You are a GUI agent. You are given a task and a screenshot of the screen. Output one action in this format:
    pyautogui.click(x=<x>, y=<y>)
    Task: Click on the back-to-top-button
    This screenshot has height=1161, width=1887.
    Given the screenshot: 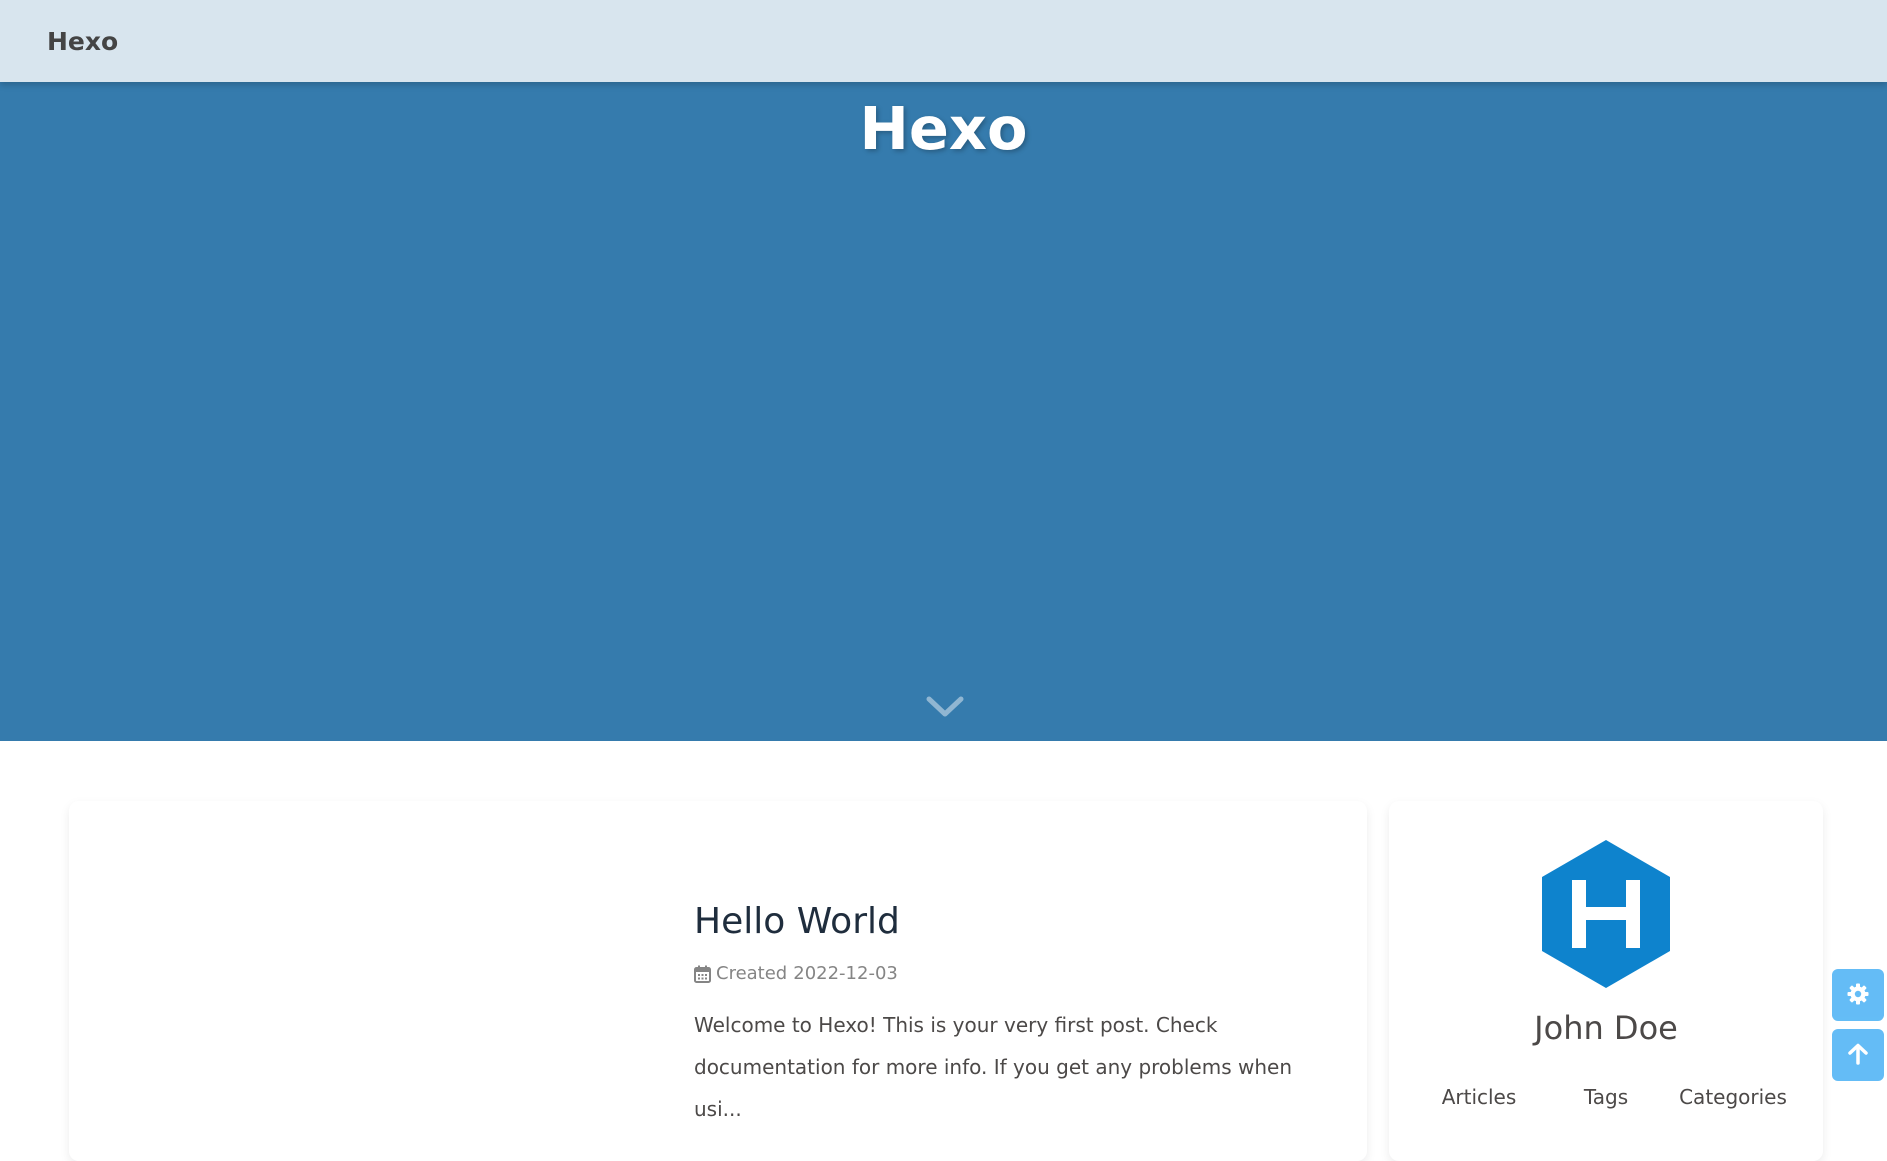 What is the action you would take?
    pyautogui.click(x=1858, y=1055)
    